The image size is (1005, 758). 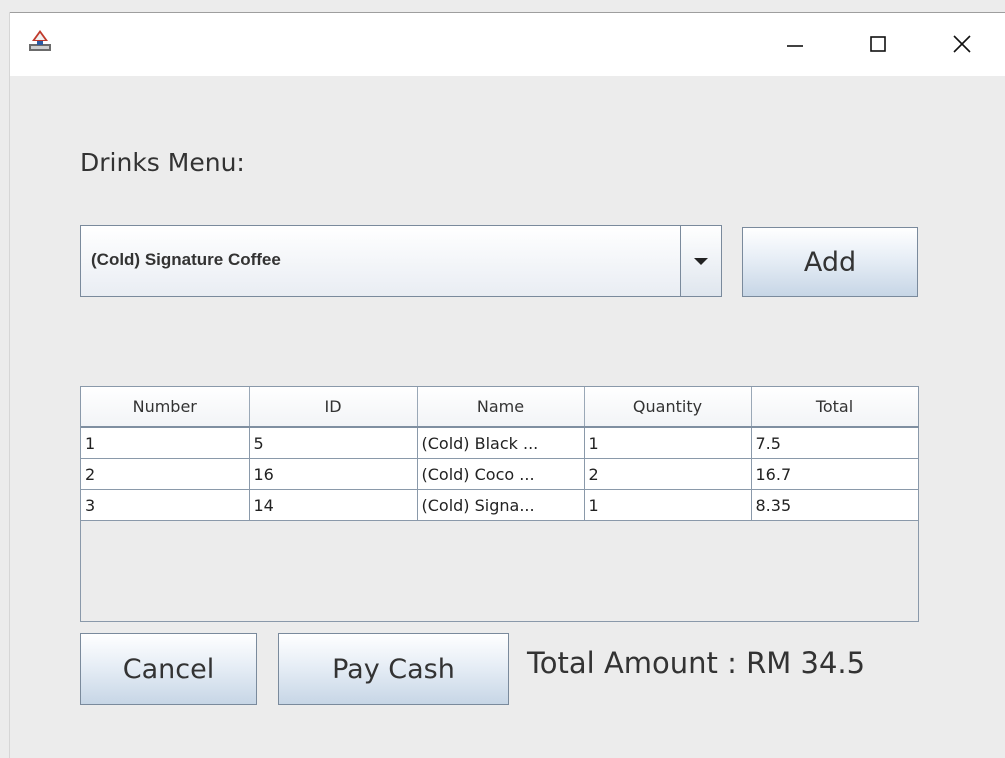 I want to click on table-cell: 8.35, so click(x=835, y=505).